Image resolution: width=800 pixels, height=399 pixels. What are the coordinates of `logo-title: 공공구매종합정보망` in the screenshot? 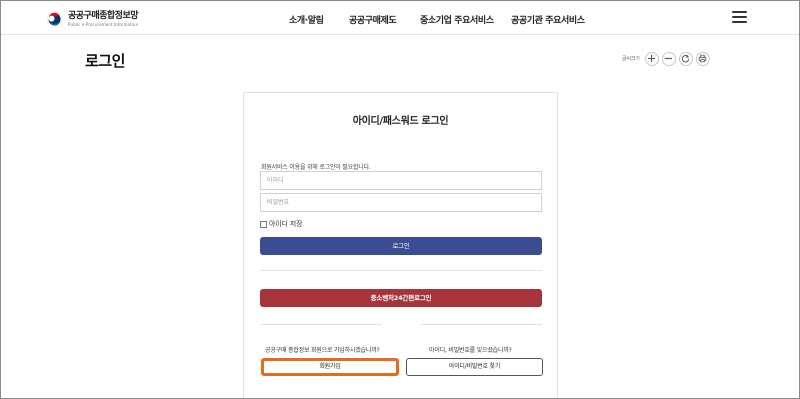 It's located at (103, 15).